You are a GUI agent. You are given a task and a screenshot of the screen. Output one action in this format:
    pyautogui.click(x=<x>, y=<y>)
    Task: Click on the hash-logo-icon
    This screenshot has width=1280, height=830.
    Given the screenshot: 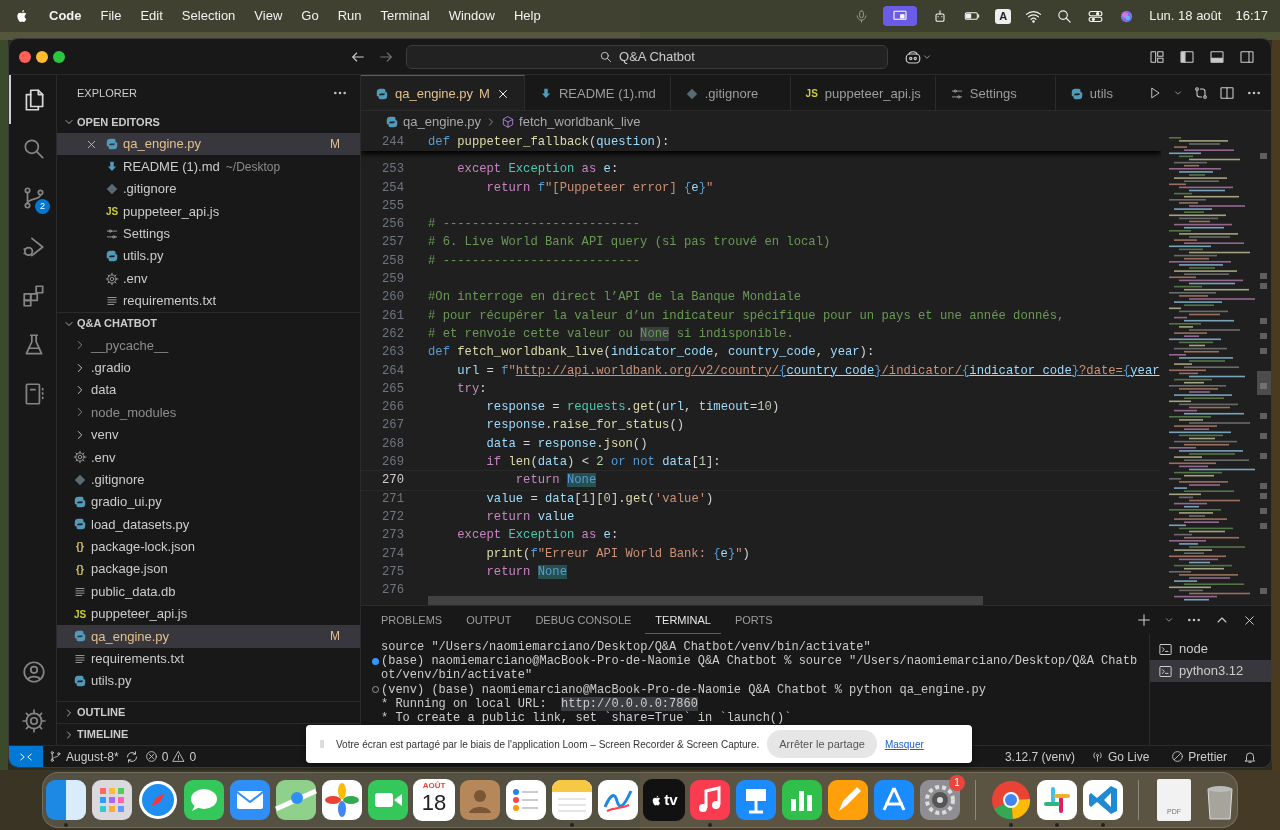 What is the action you would take?
    pyautogui.click(x=1057, y=800)
    